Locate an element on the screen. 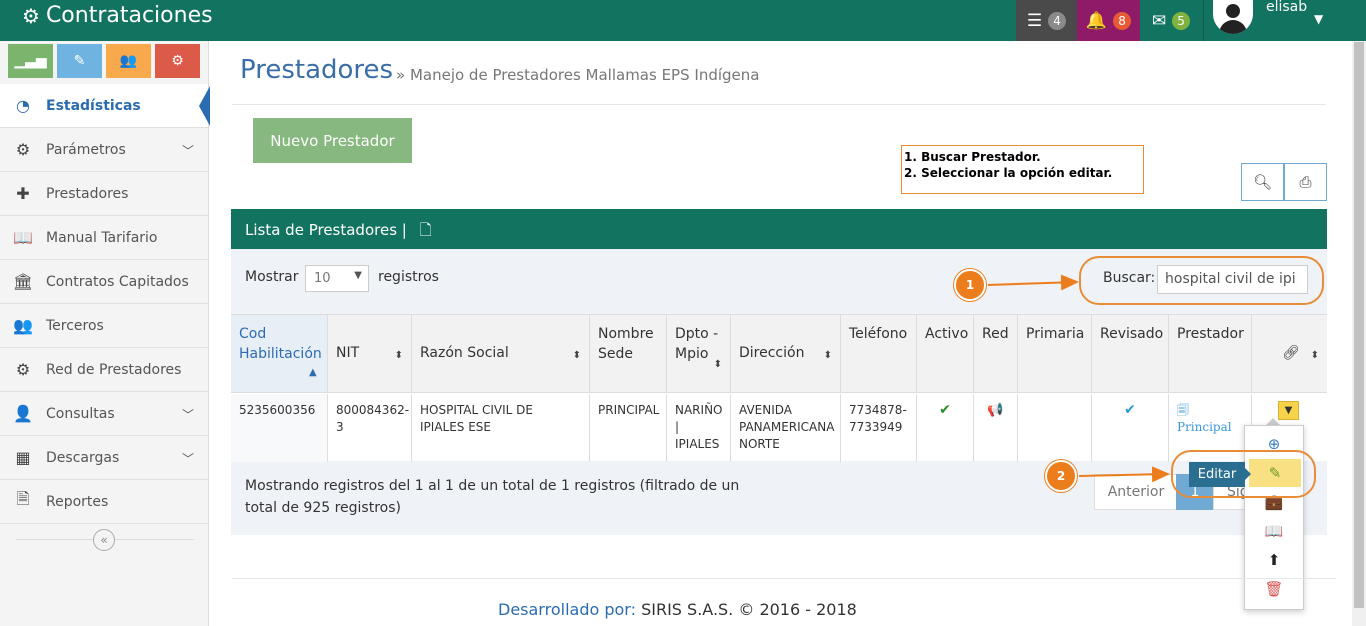 Image resolution: width=1366 pixels, height=626 pixels. col-revisado: Revisado is located at coordinates (1130, 354).